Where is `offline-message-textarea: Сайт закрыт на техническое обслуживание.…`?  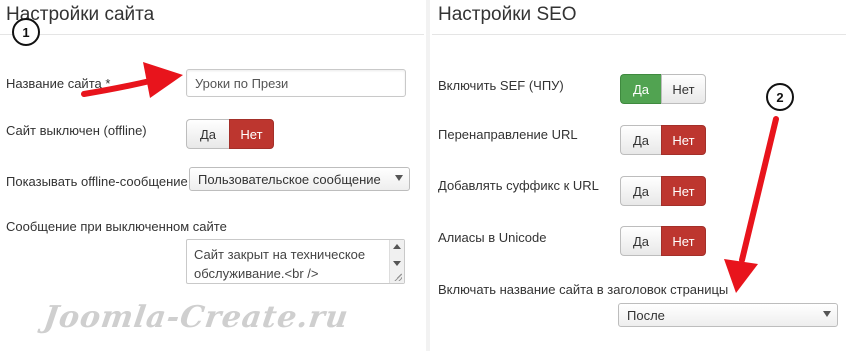 offline-message-textarea: Сайт закрыт на техническое обслуживание.… is located at coordinates (295, 261).